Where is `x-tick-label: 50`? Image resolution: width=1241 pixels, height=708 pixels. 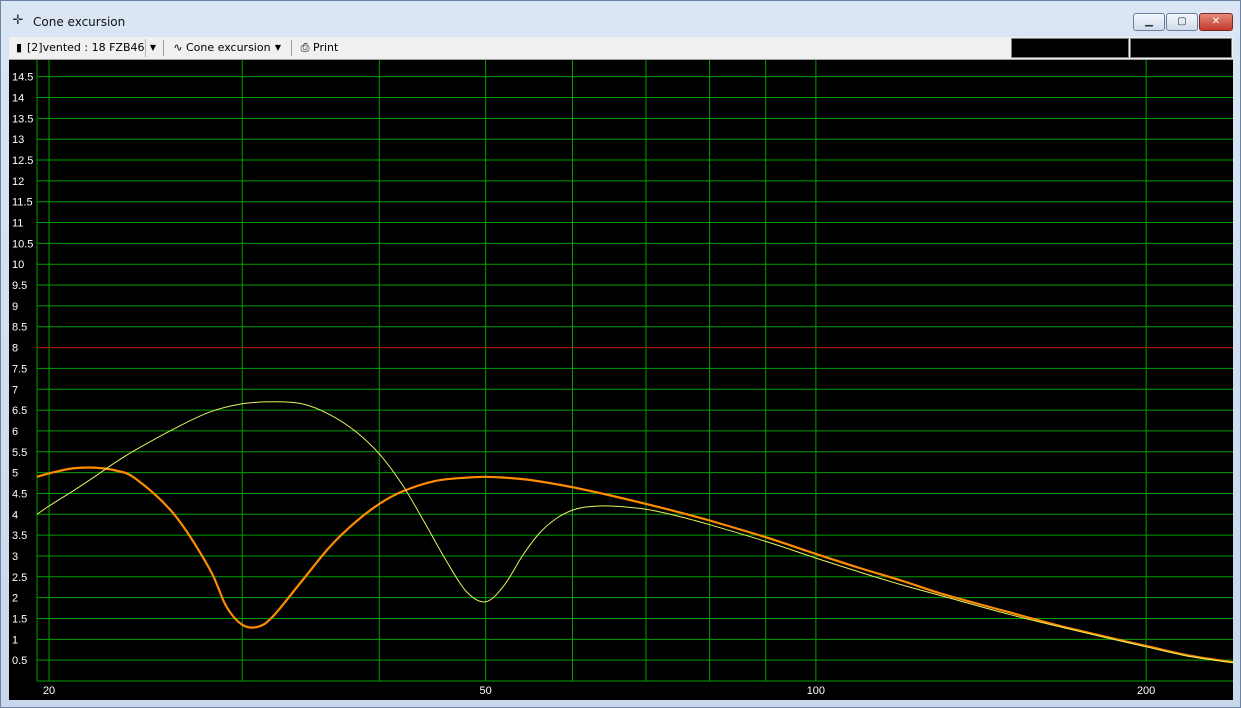 x-tick-label: 50 is located at coordinates (486, 691).